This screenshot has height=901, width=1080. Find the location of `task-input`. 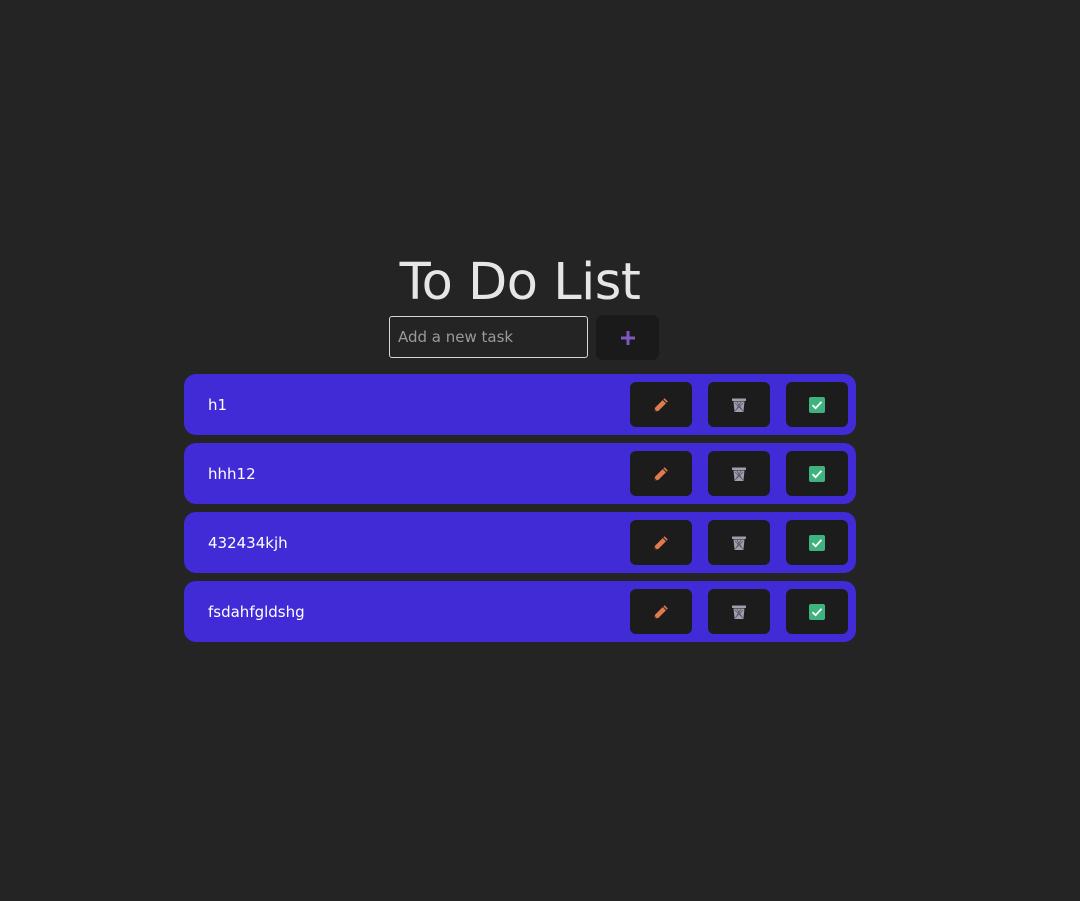

task-input is located at coordinates (488, 337).